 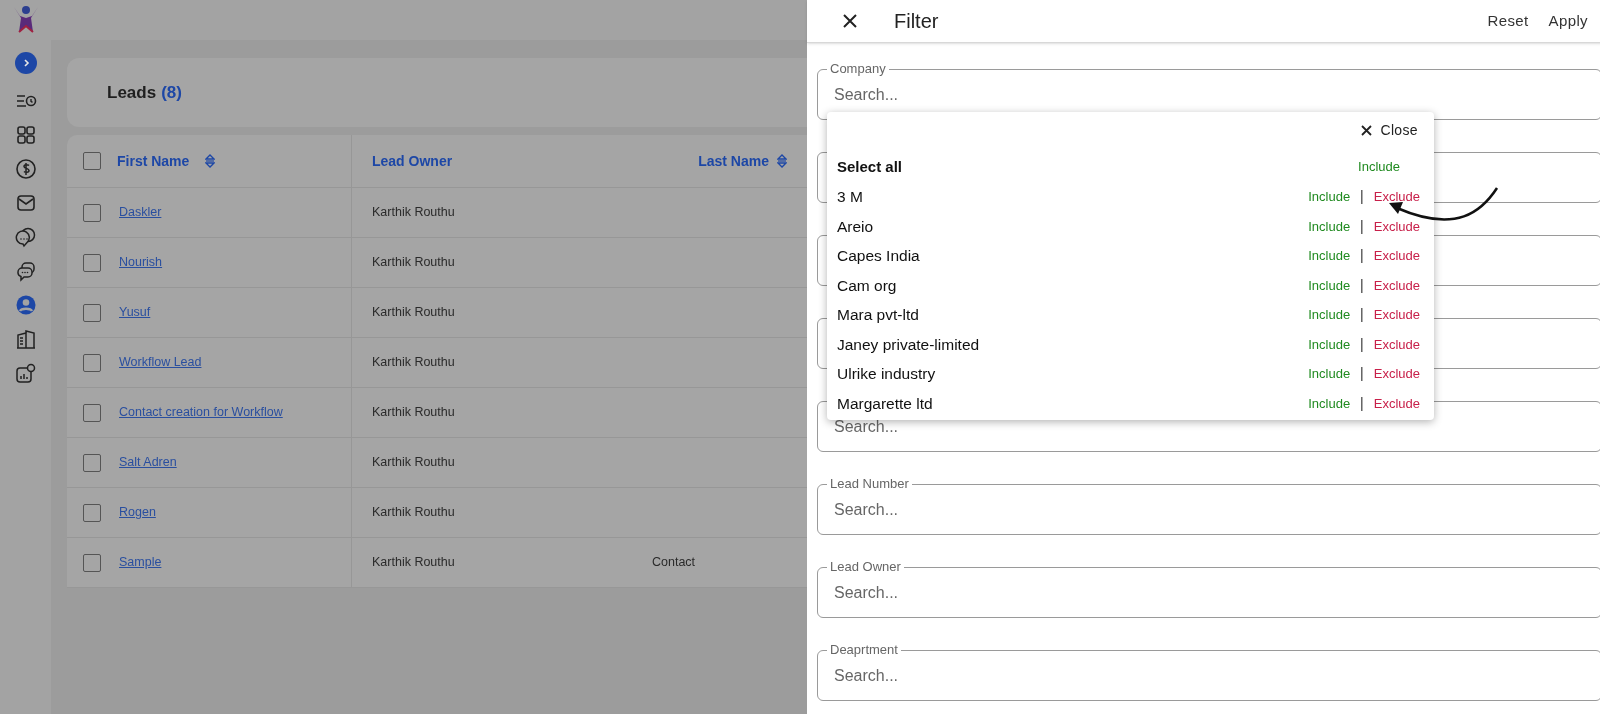 I want to click on lead-name-link: Rogen, so click(x=137, y=512).